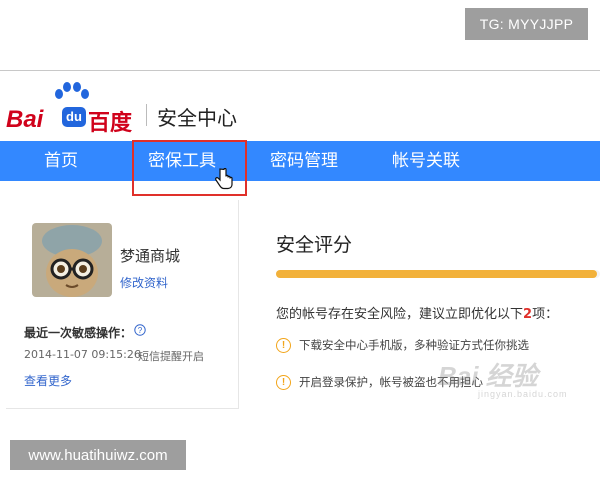 The width and height of the screenshot is (600, 480). Describe the element at coordinates (523, 394) in the screenshot. I see `watermark-url-text: jingyan.baidu.com` at that location.